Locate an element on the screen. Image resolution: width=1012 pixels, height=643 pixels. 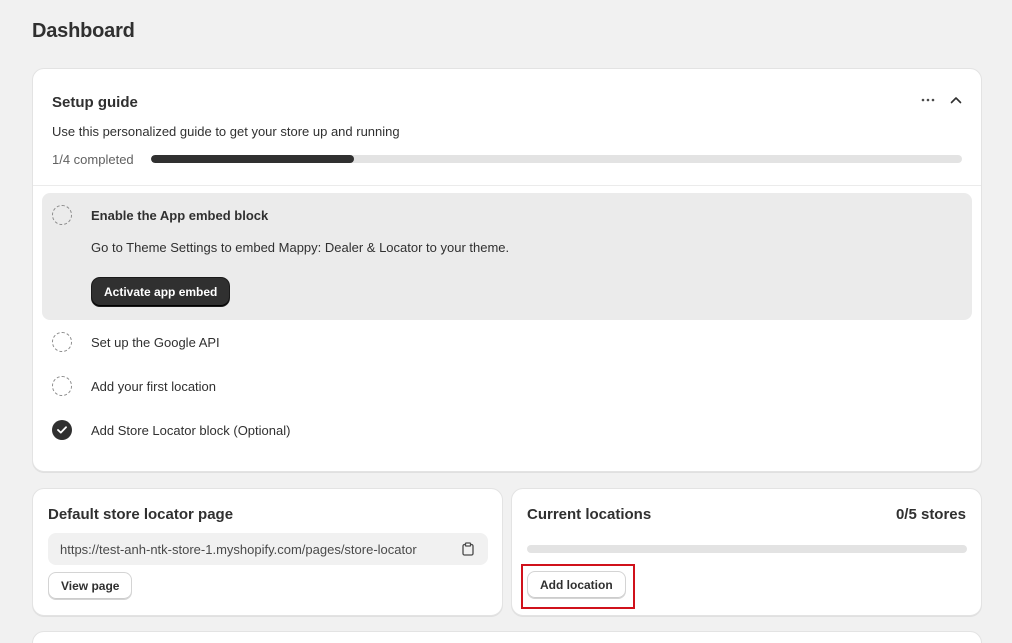
progress-label: 1/4 completed is located at coordinates (93, 159).